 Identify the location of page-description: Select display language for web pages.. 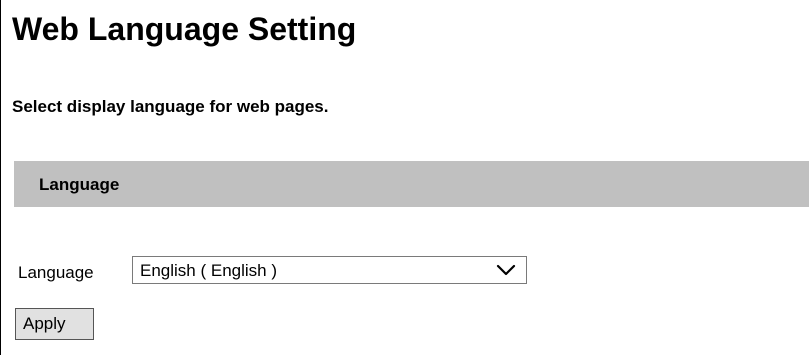
(170, 106).